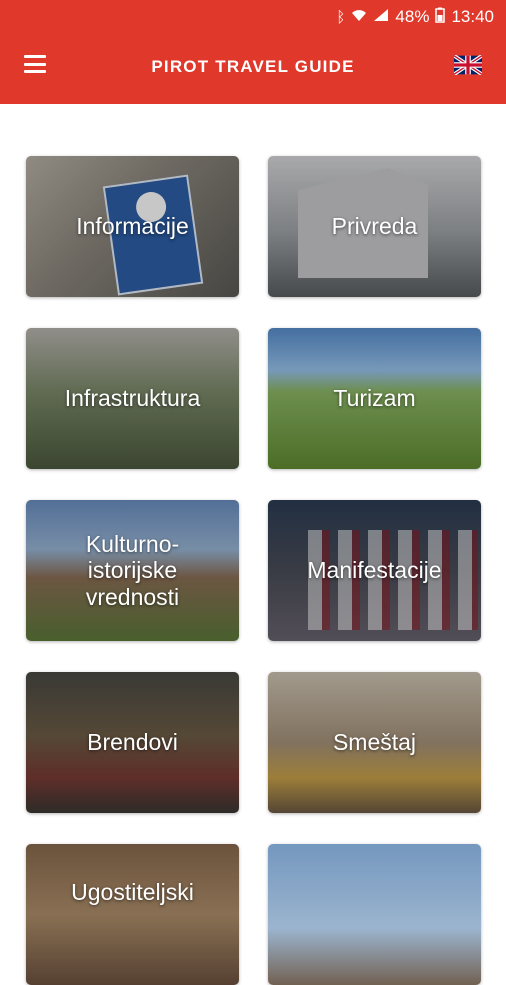 Image resolution: width=506 pixels, height=985 pixels. I want to click on tile-informacije: Informacije, so click(132, 226).